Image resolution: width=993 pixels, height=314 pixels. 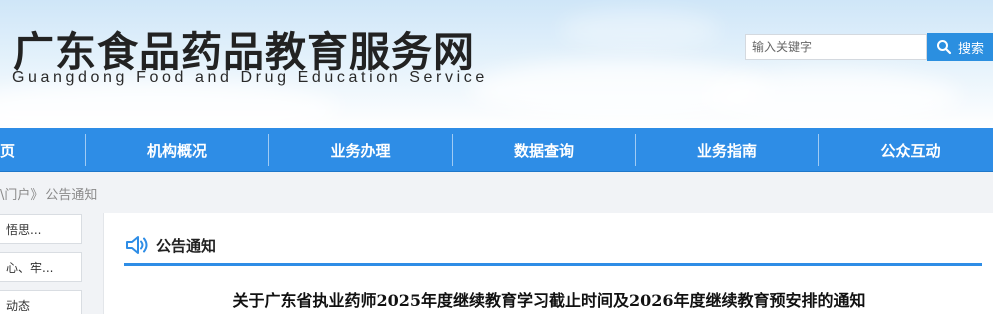 I want to click on nav-item-guide: 业务指南, so click(x=727, y=150).